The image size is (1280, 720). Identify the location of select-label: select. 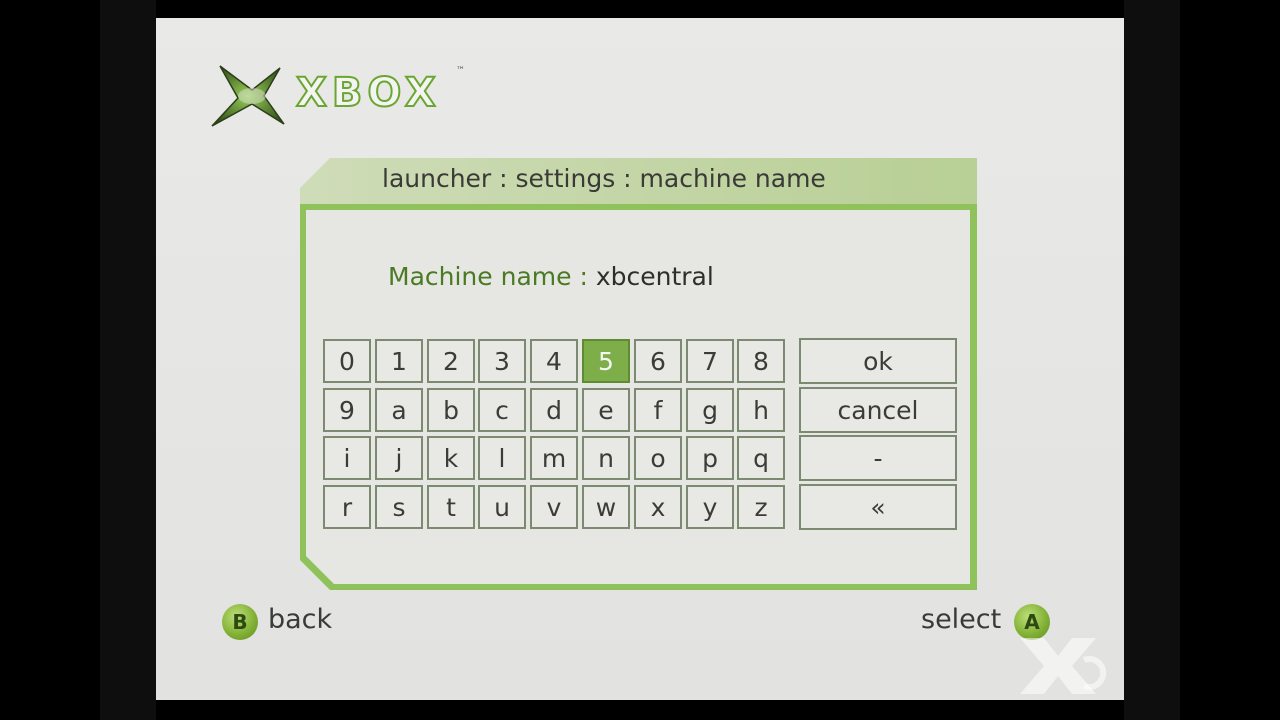
(961, 619).